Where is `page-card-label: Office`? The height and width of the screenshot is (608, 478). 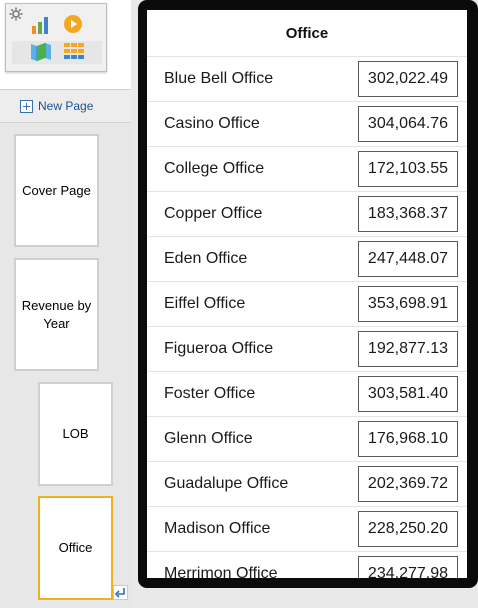
page-card-label: Office is located at coordinates (75, 547).